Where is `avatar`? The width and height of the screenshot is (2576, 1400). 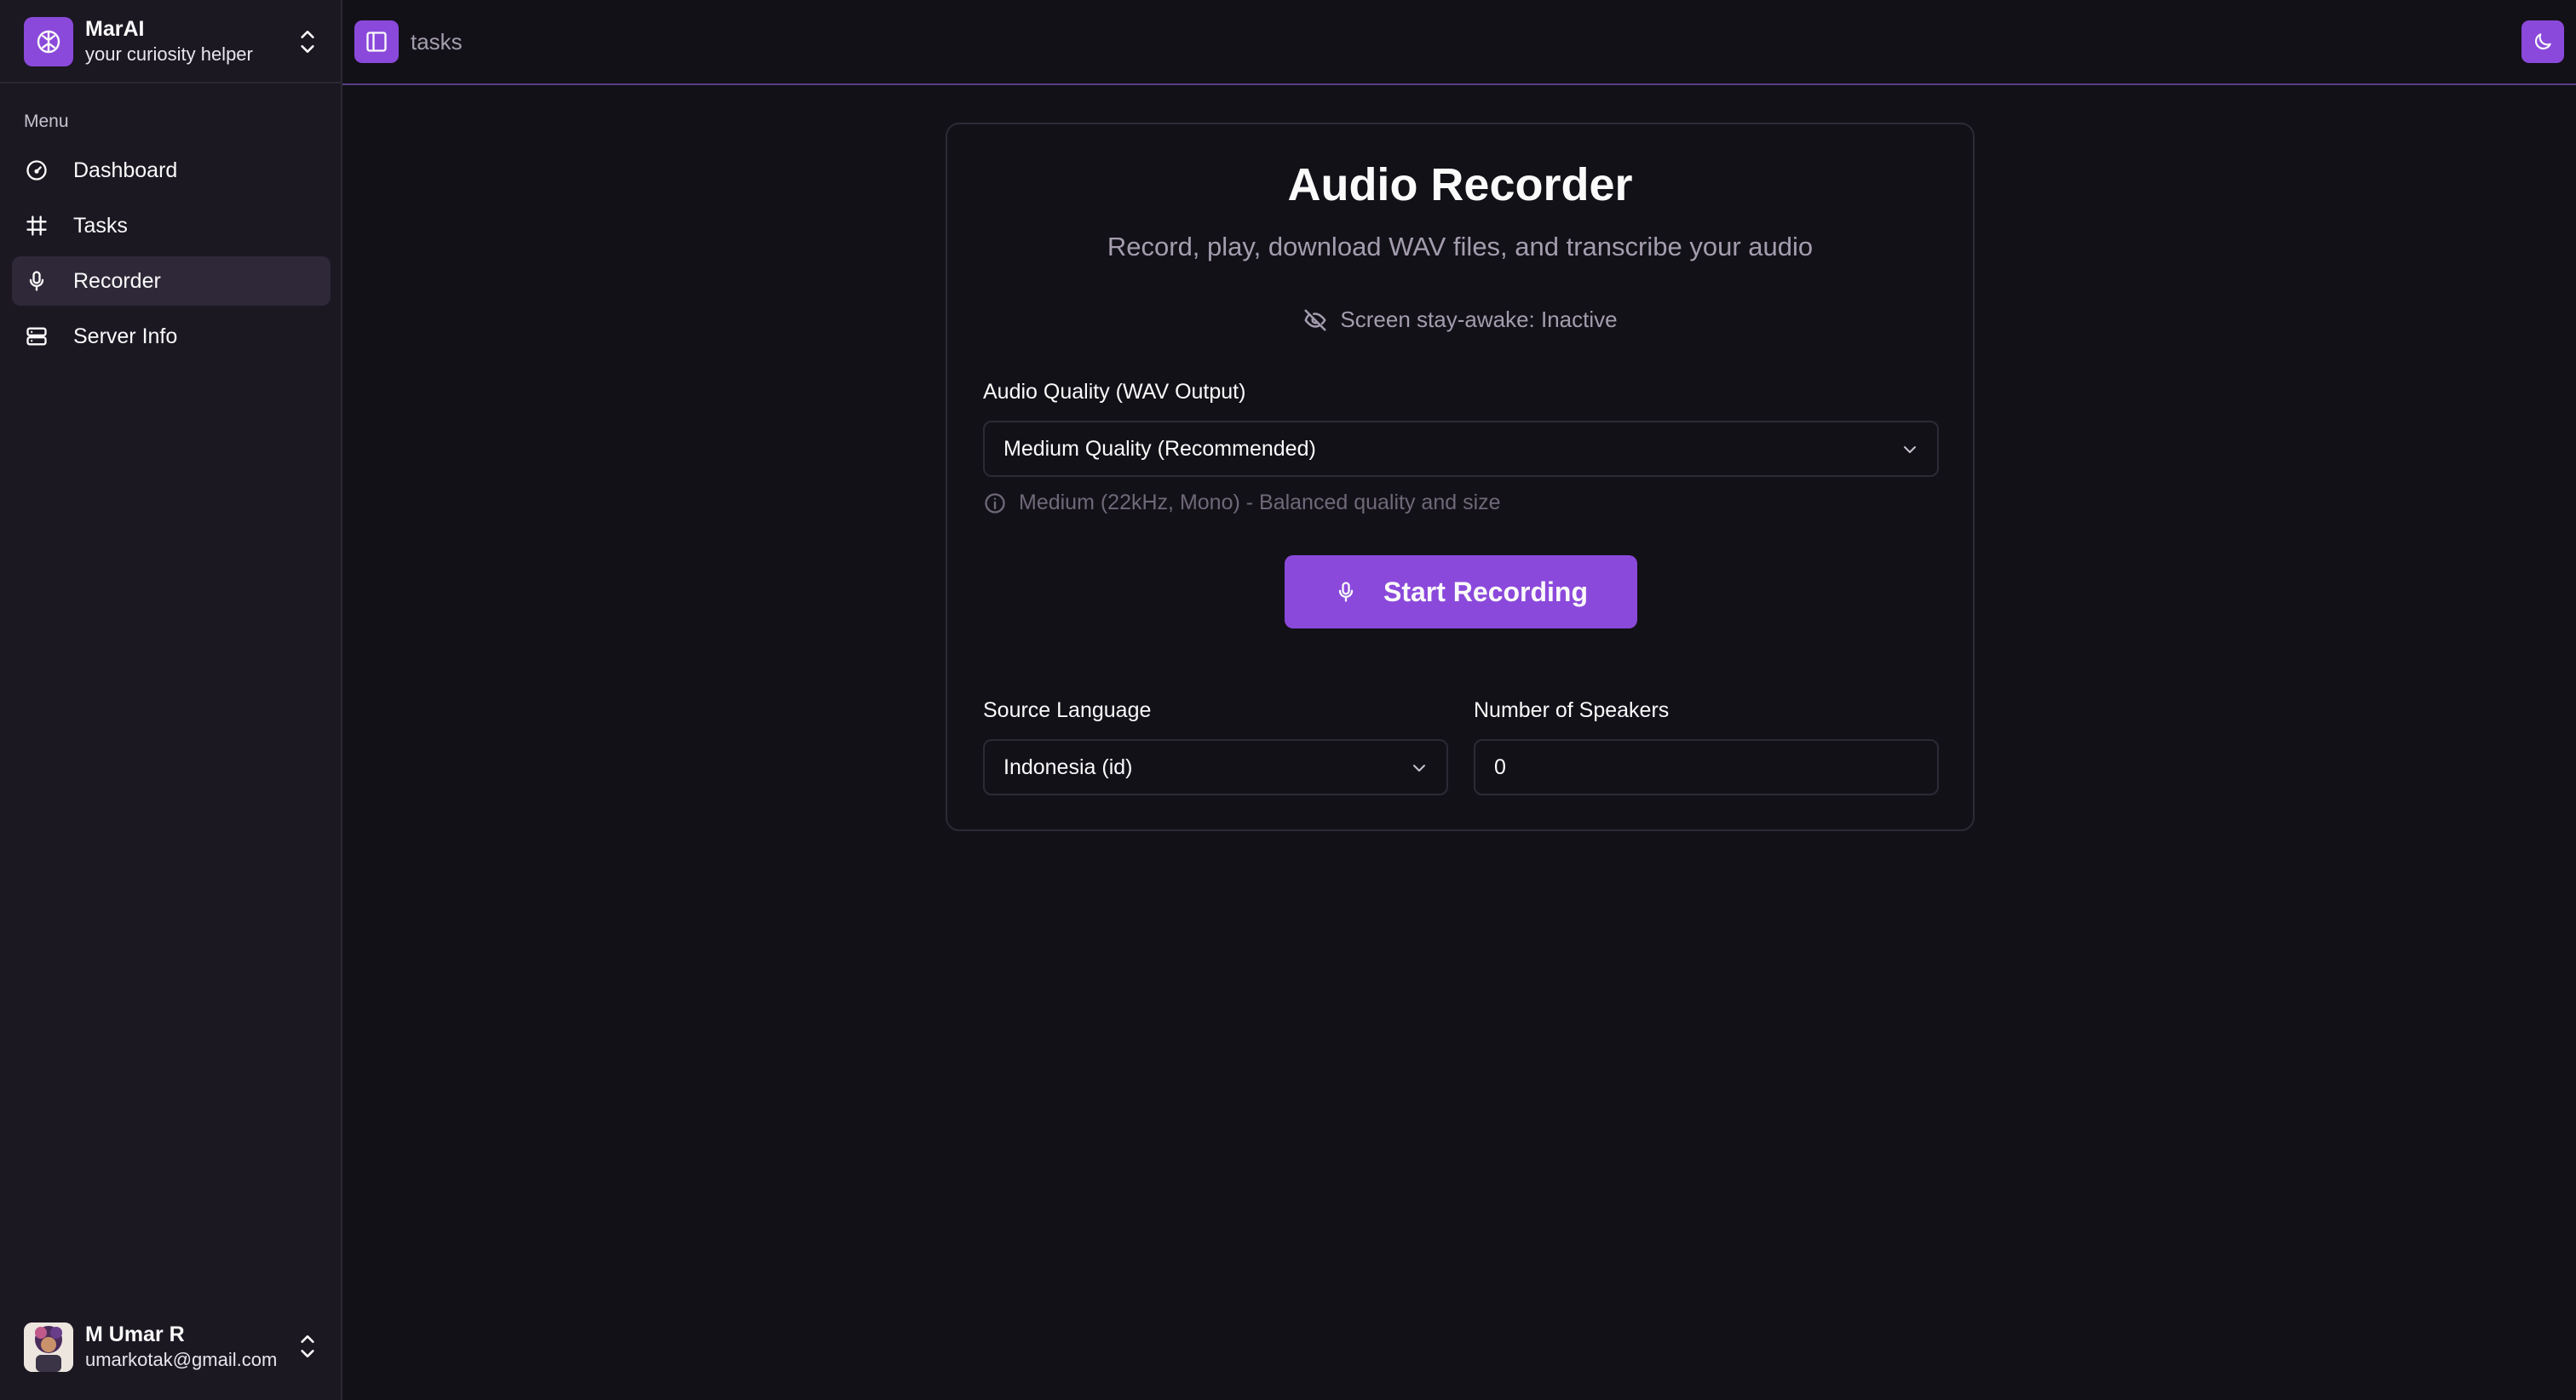
avatar is located at coordinates (49, 1347).